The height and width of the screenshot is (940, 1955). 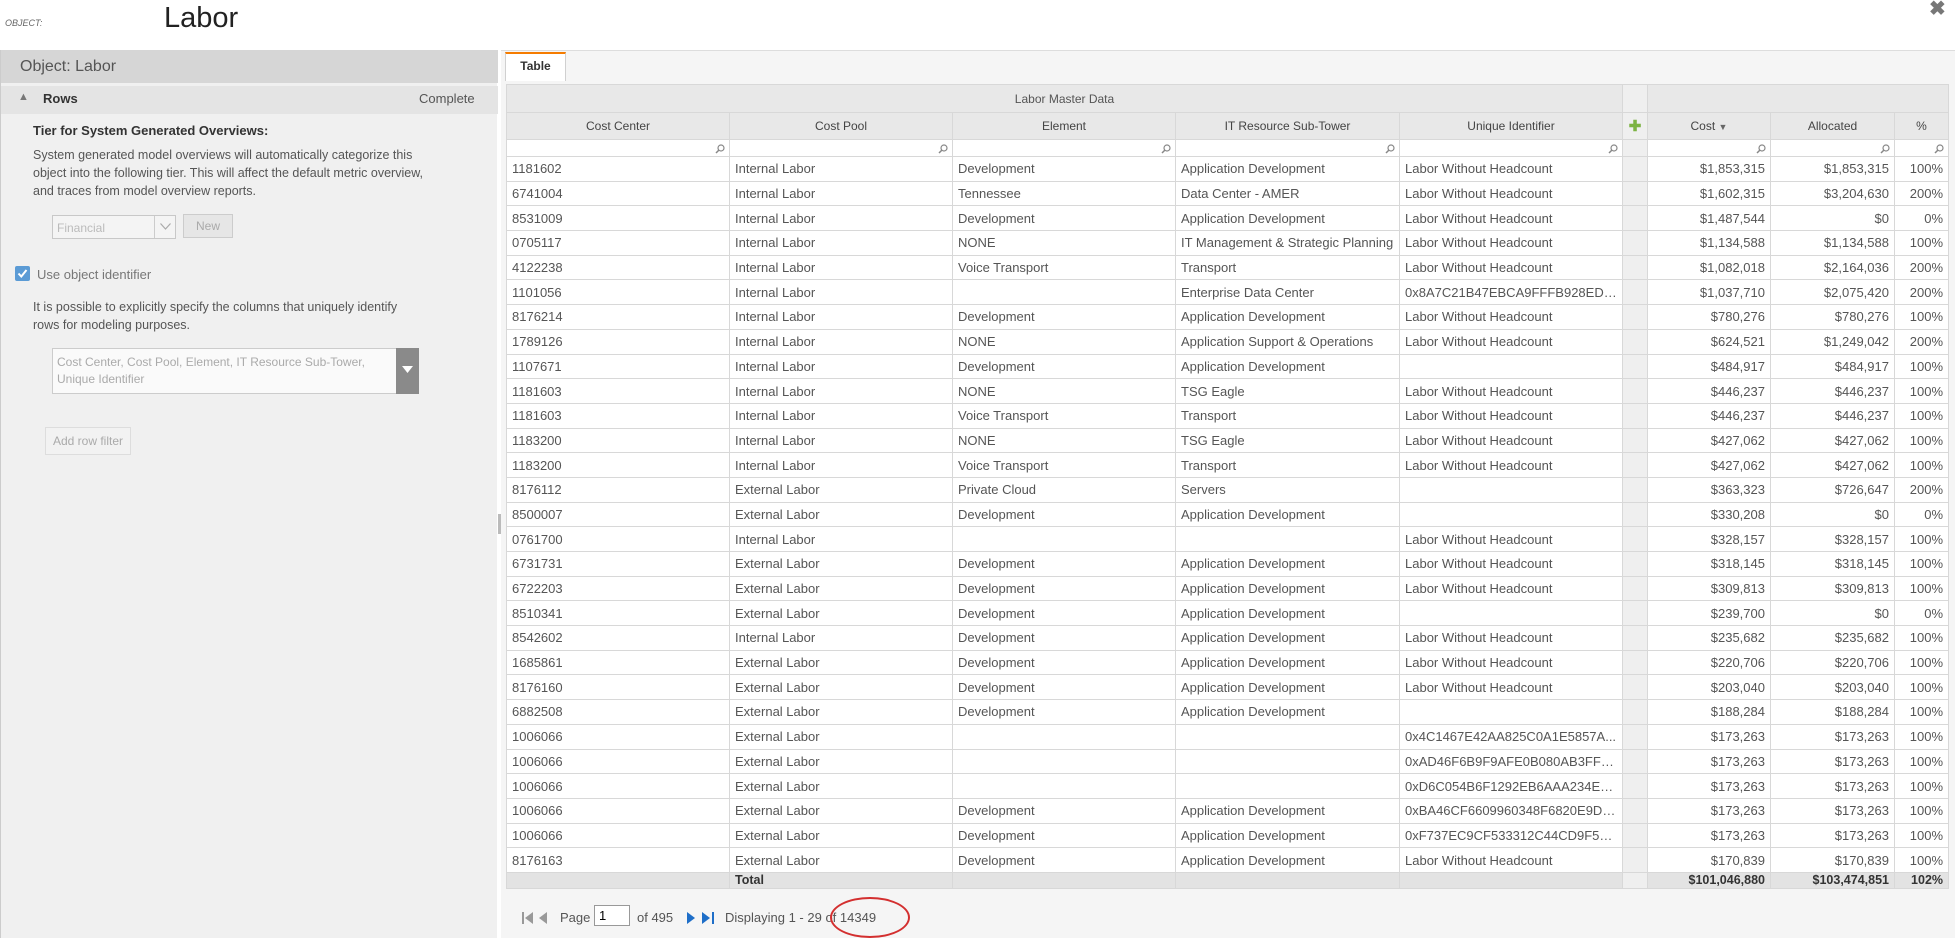 What do you see at coordinates (1709, 243) in the screenshot?
I see `cost-cell: $1,134,588` at bounding box center [1709, 243].